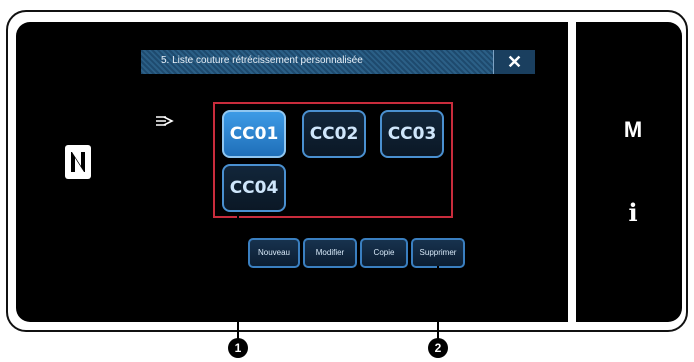 Image resolution: width=694 pixels, height=362 pixels. What do you see at coordinates (254, 188) in the screenshot?
I see `pattern-button-cc04: CC04` at bounding box center [254, 188].